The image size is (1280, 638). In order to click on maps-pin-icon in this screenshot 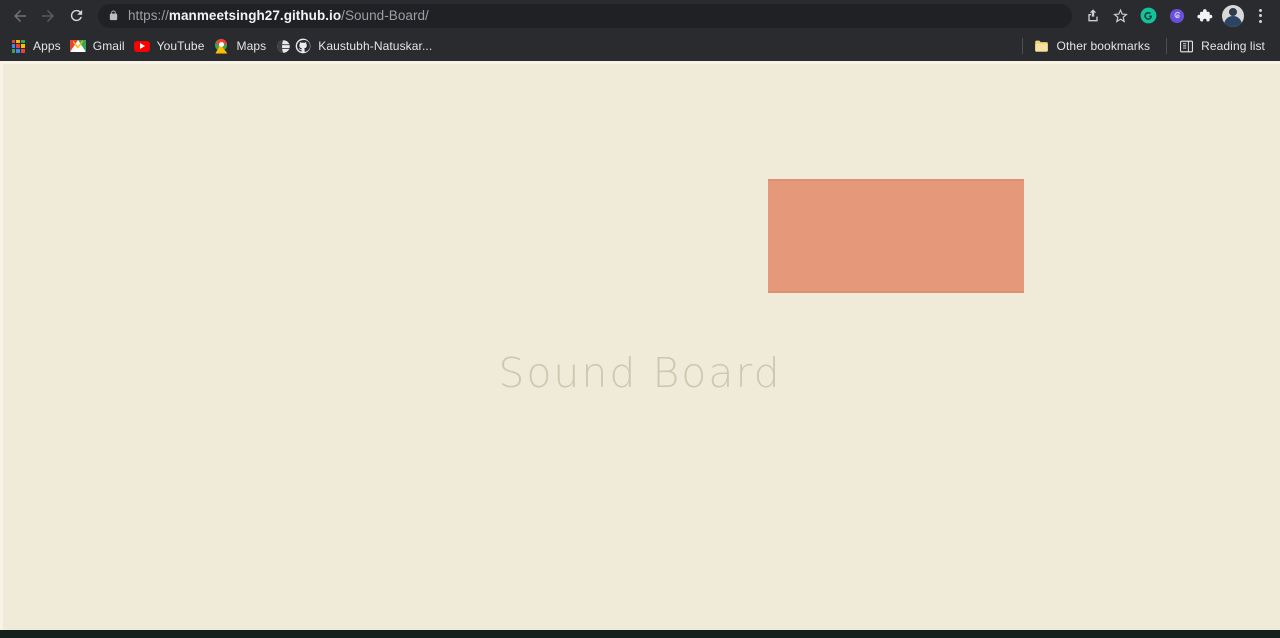, I will do `click(221, 45)`.